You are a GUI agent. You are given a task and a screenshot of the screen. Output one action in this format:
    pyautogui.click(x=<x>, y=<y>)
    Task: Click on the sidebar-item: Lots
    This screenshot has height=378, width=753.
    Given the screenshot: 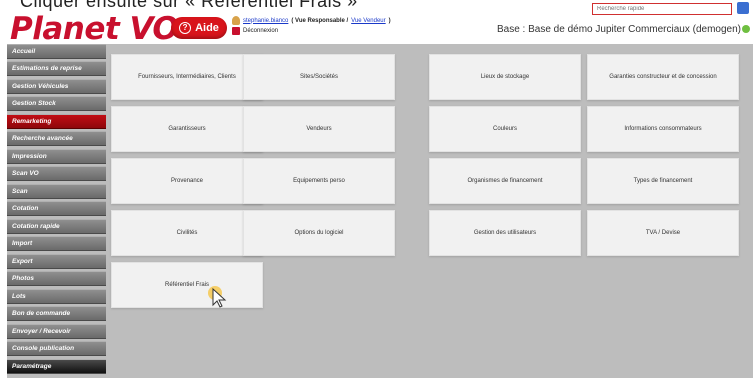 What is the action you would take?
    pyautogui.click(x=56, y=296)
    